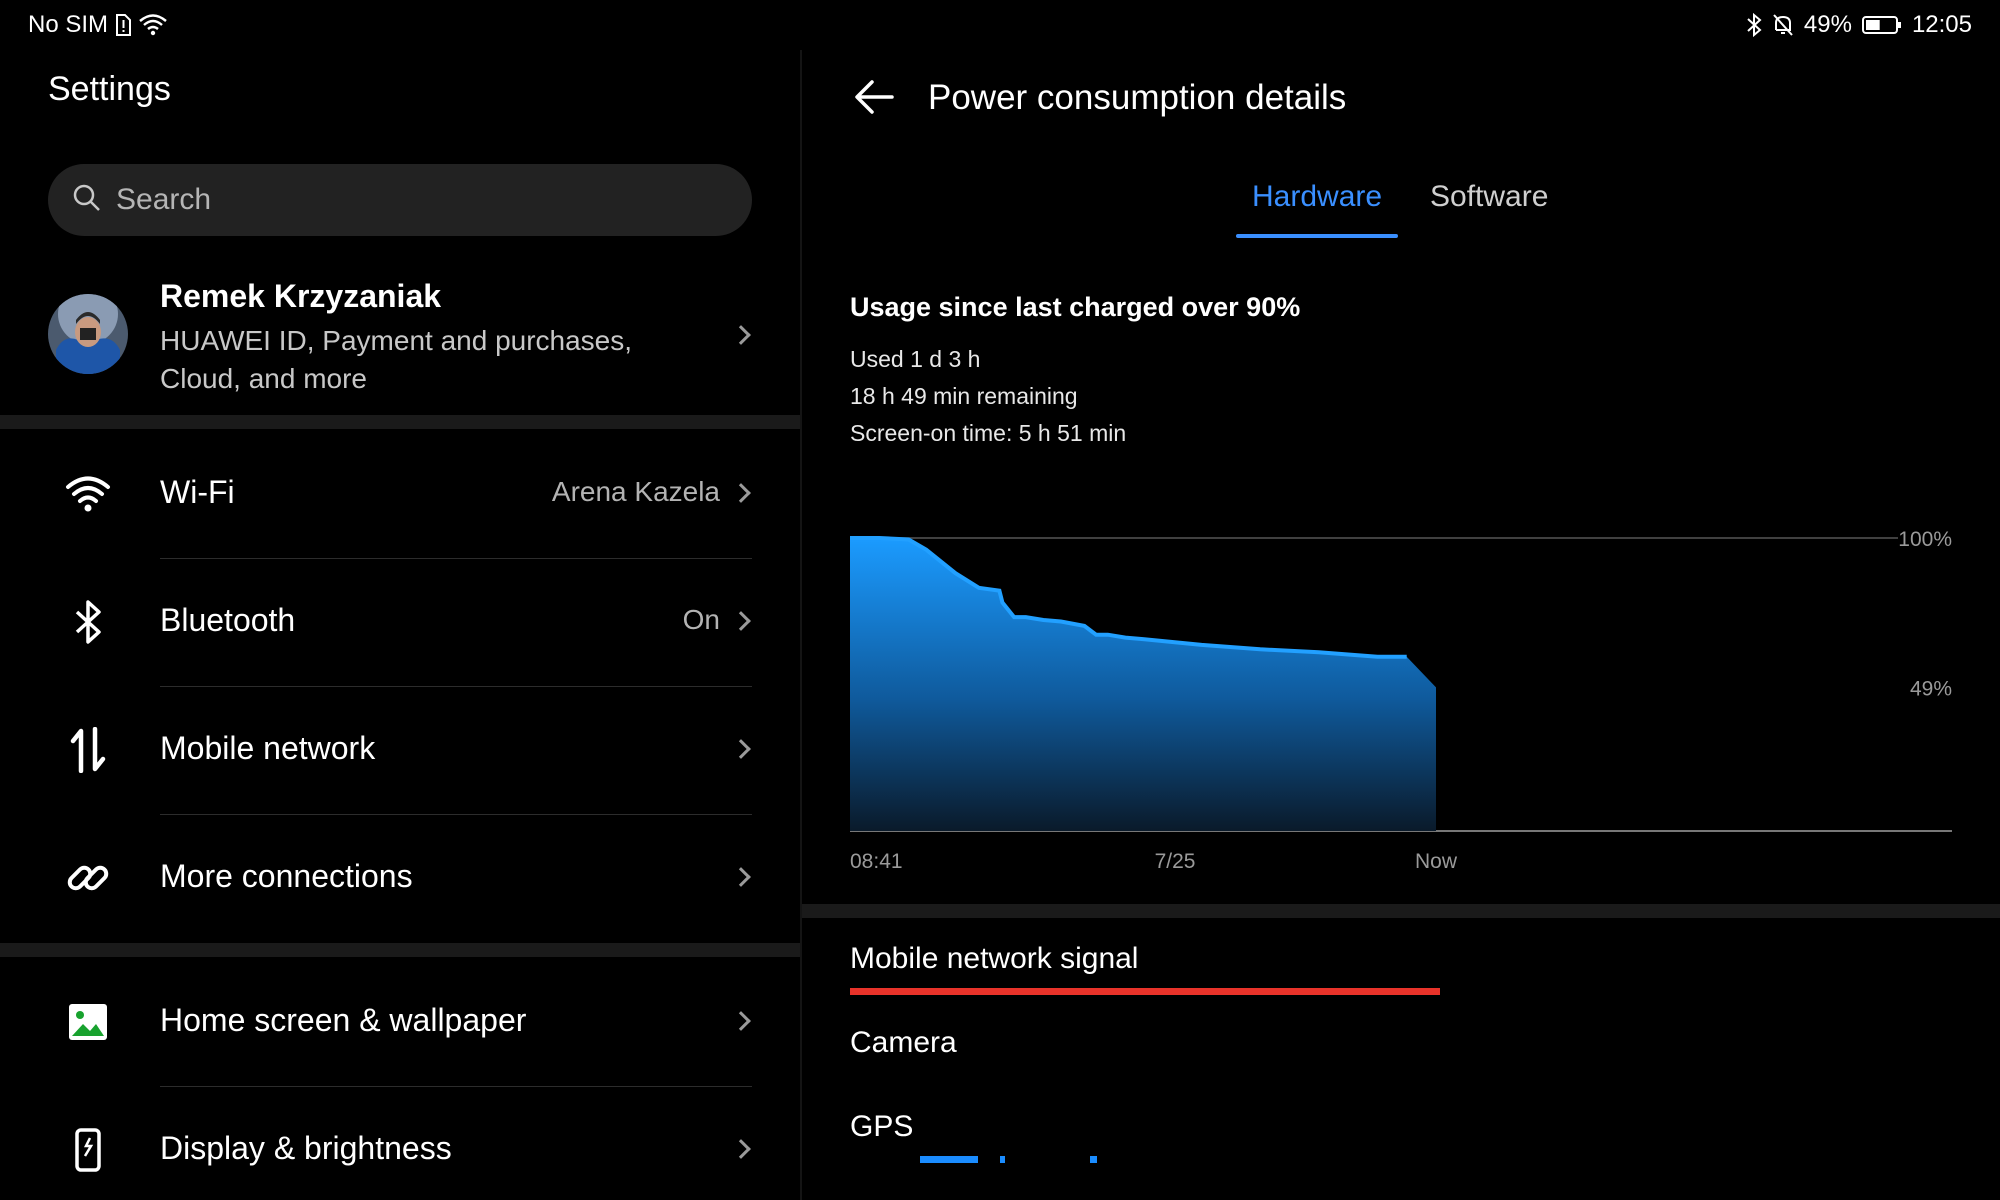 The image size is (2000, 1200). What do you see at coordinates (1783, 25) in the screenshot?
I see `mute-icon` at bounding box center [1783, 25].